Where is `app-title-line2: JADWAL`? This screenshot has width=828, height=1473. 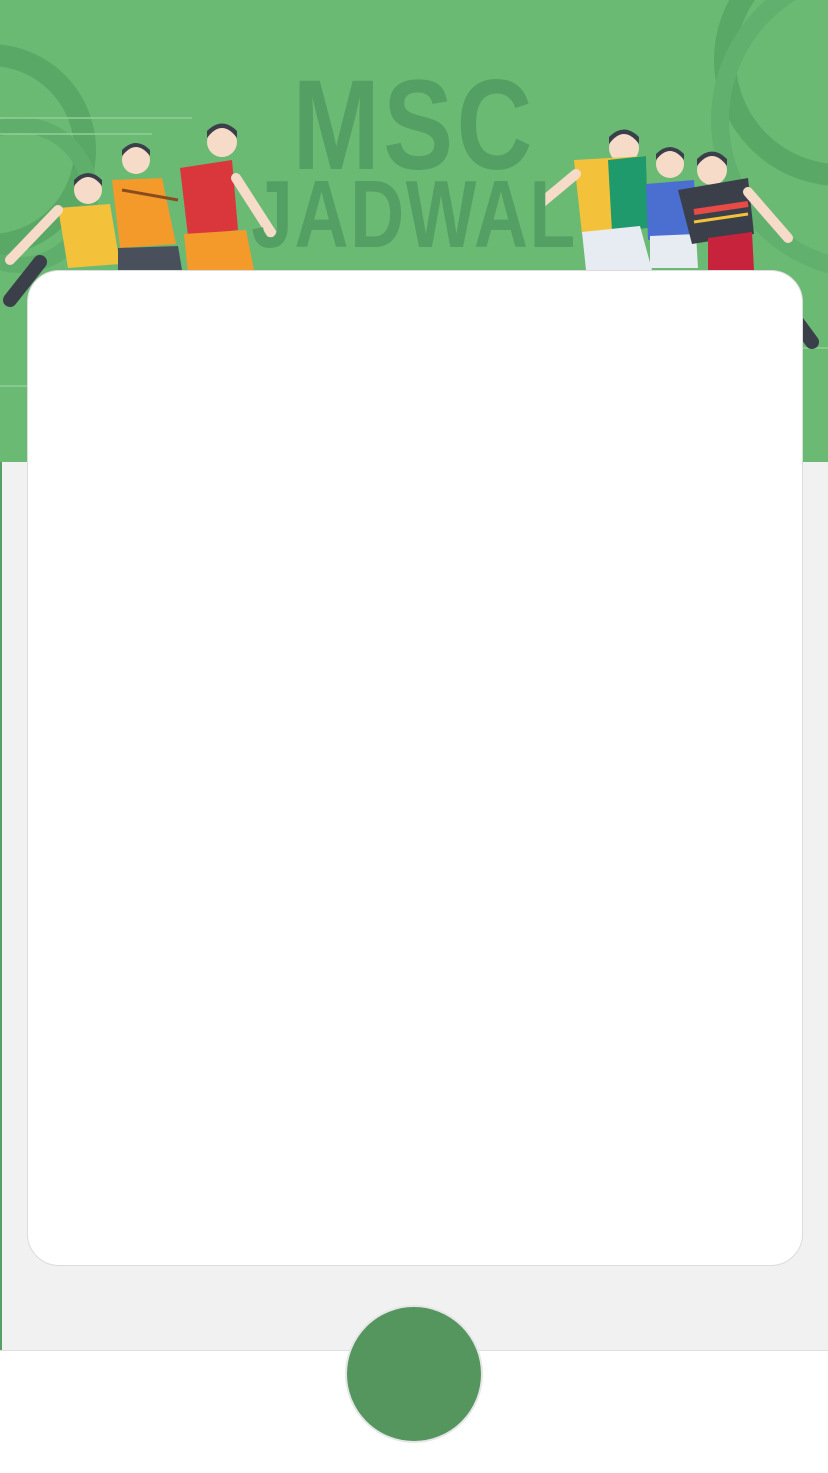 app-title-line2: JADWAL is located at coordinates (414, 214).